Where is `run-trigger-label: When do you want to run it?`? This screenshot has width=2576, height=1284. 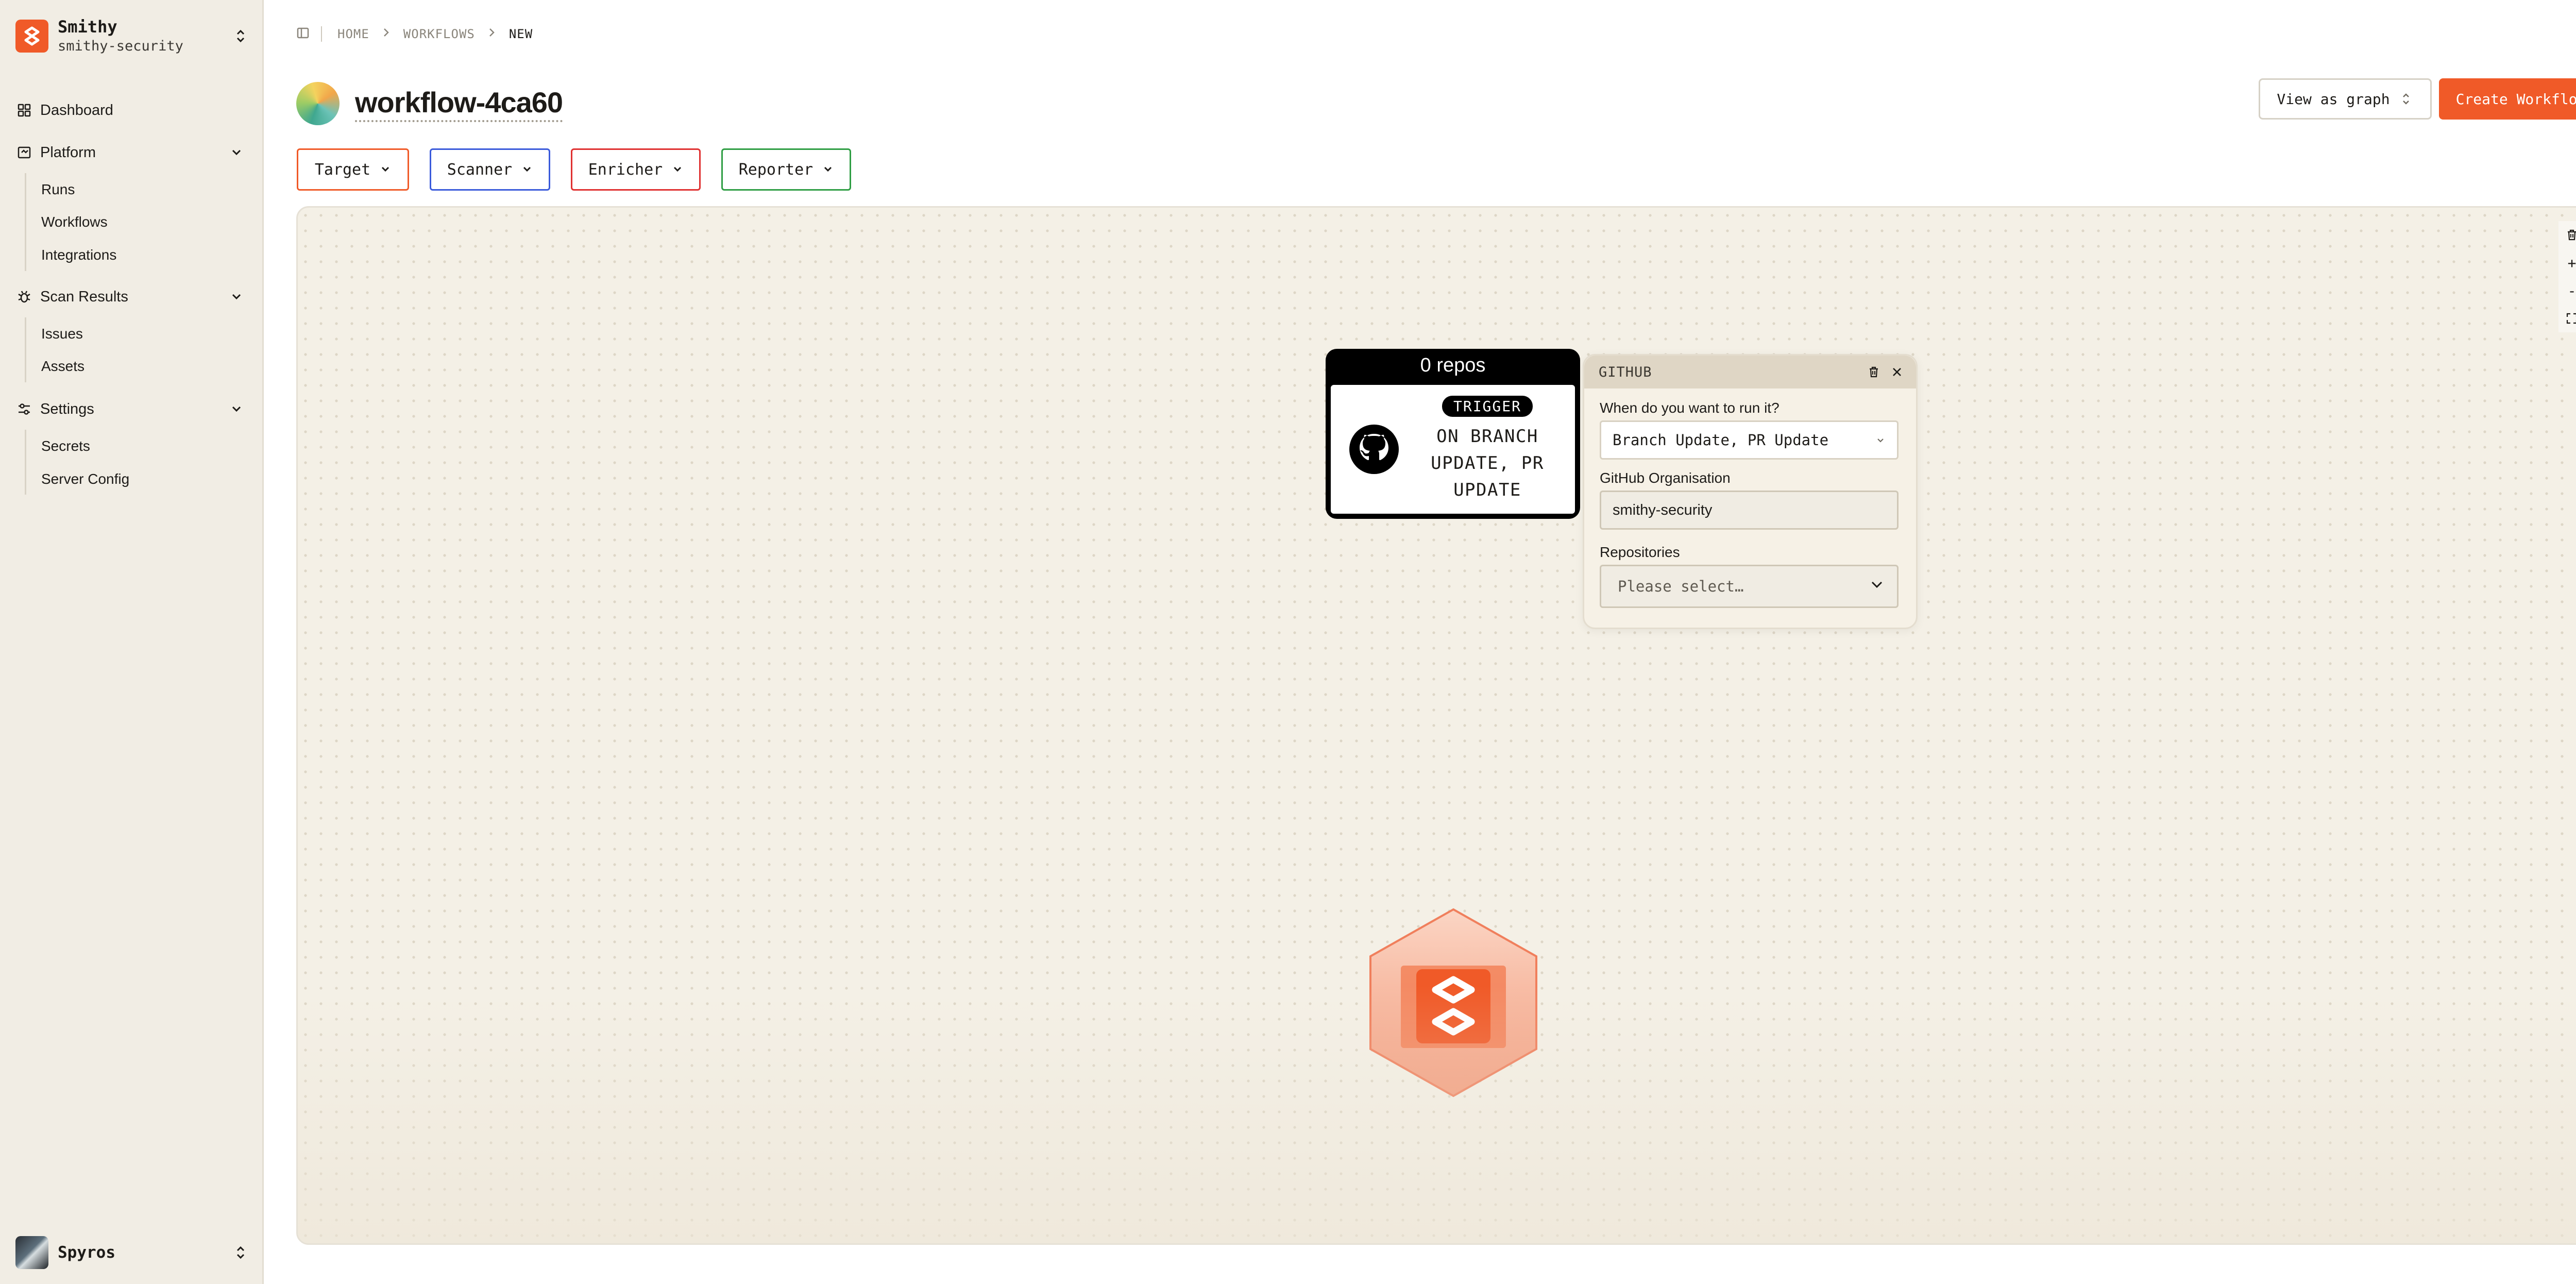
run-trigger-label: When do you want to run it? is located at coordinates (1690, 408).